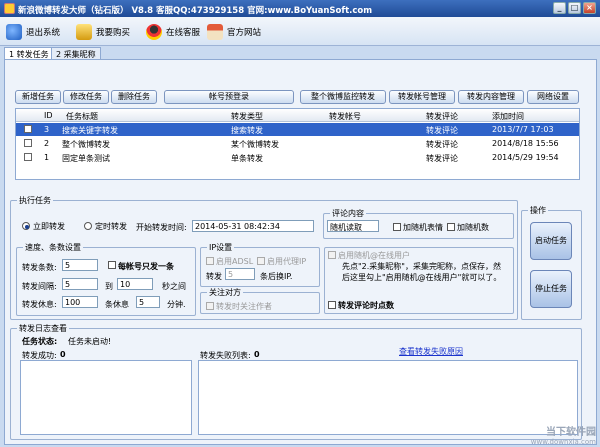 This screenshot has height=447, width=600. I want to click on follow-author-label: 转发时关注作者, so click(244, 306).